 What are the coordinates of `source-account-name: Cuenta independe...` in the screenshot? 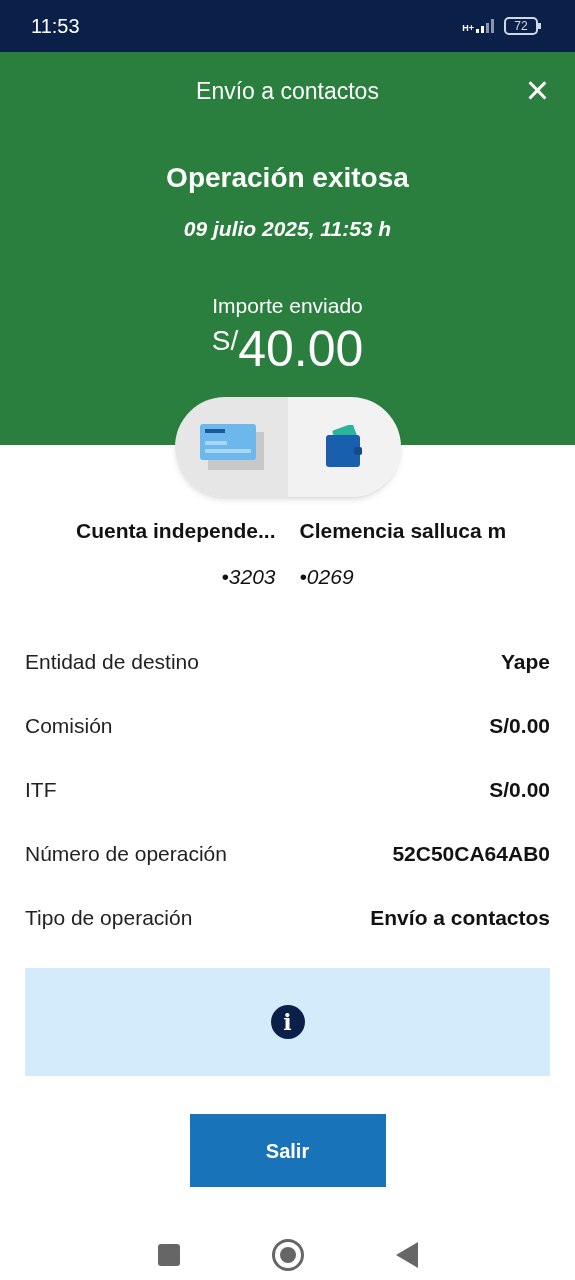 It's located at (175, 531).